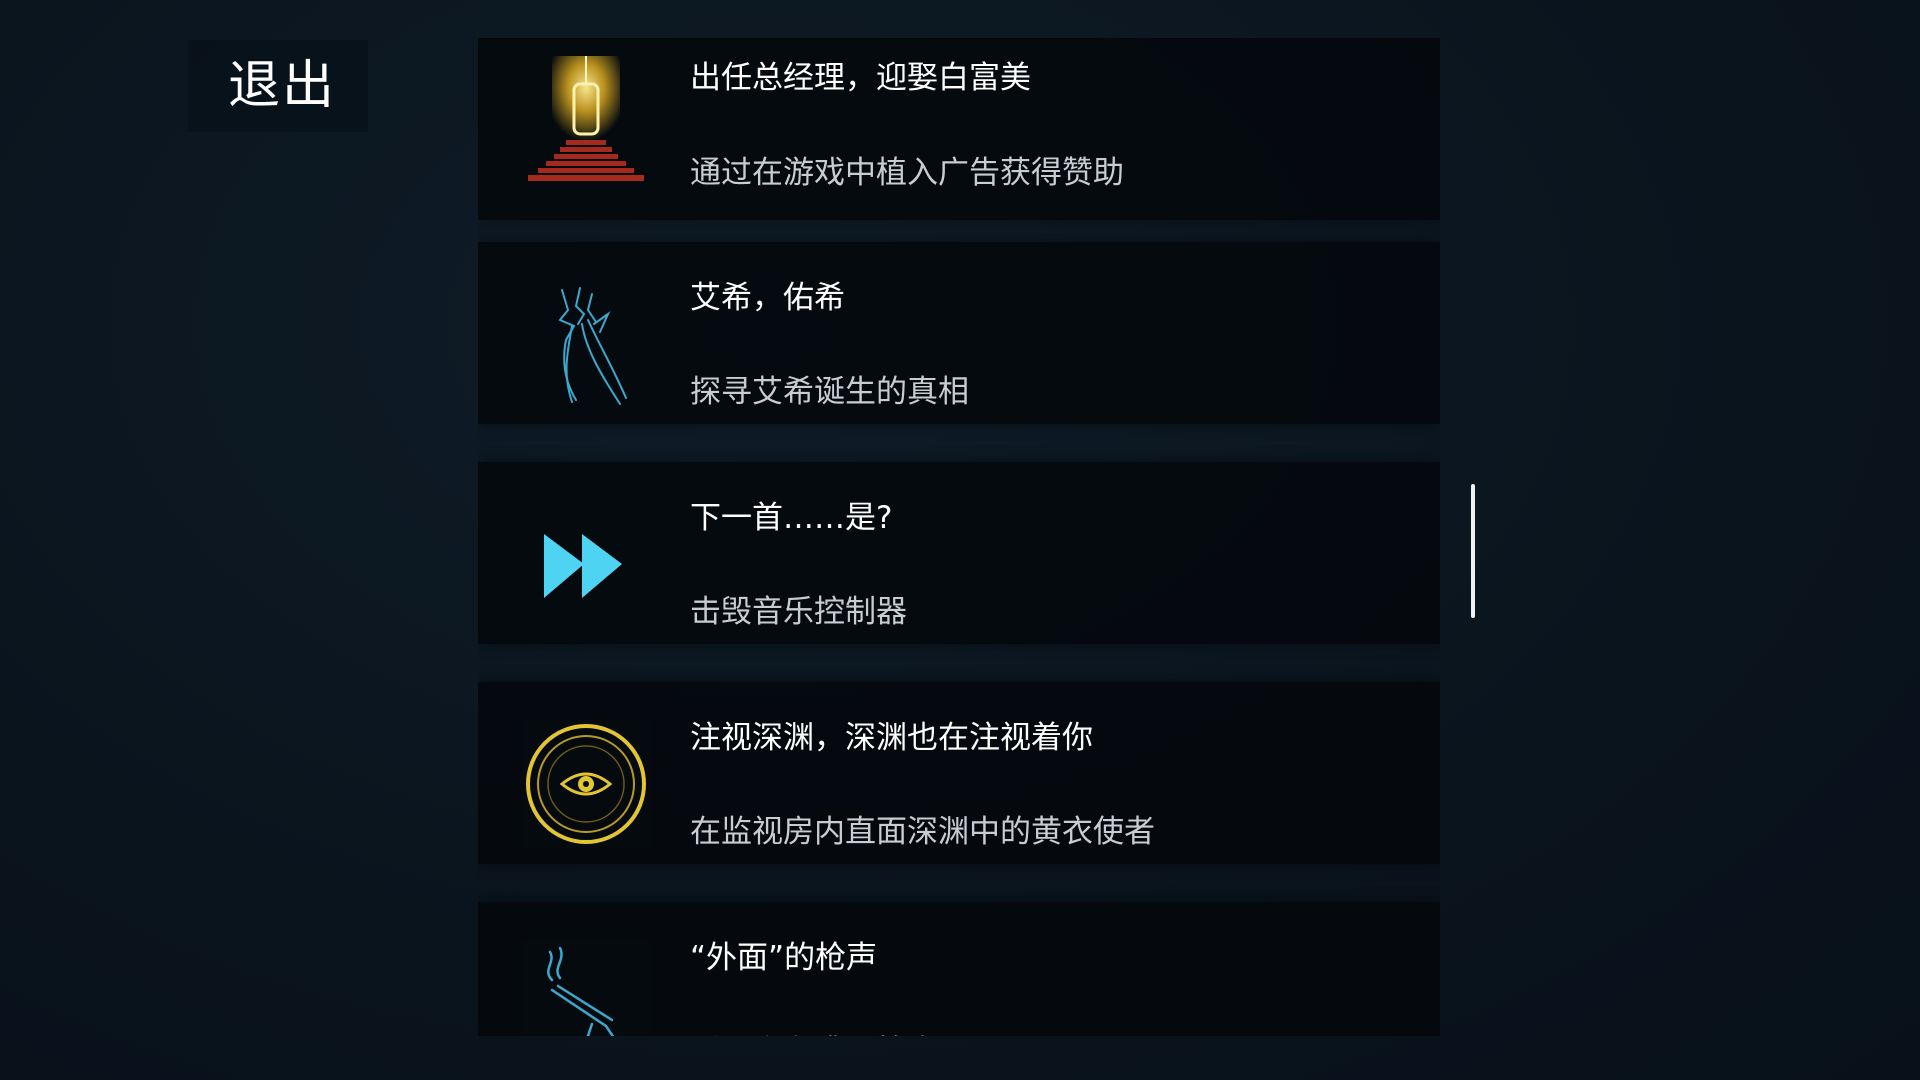 This screenshot has height=1080, width=1920. I want to click on exit-button: 退出, so click(278, 86).